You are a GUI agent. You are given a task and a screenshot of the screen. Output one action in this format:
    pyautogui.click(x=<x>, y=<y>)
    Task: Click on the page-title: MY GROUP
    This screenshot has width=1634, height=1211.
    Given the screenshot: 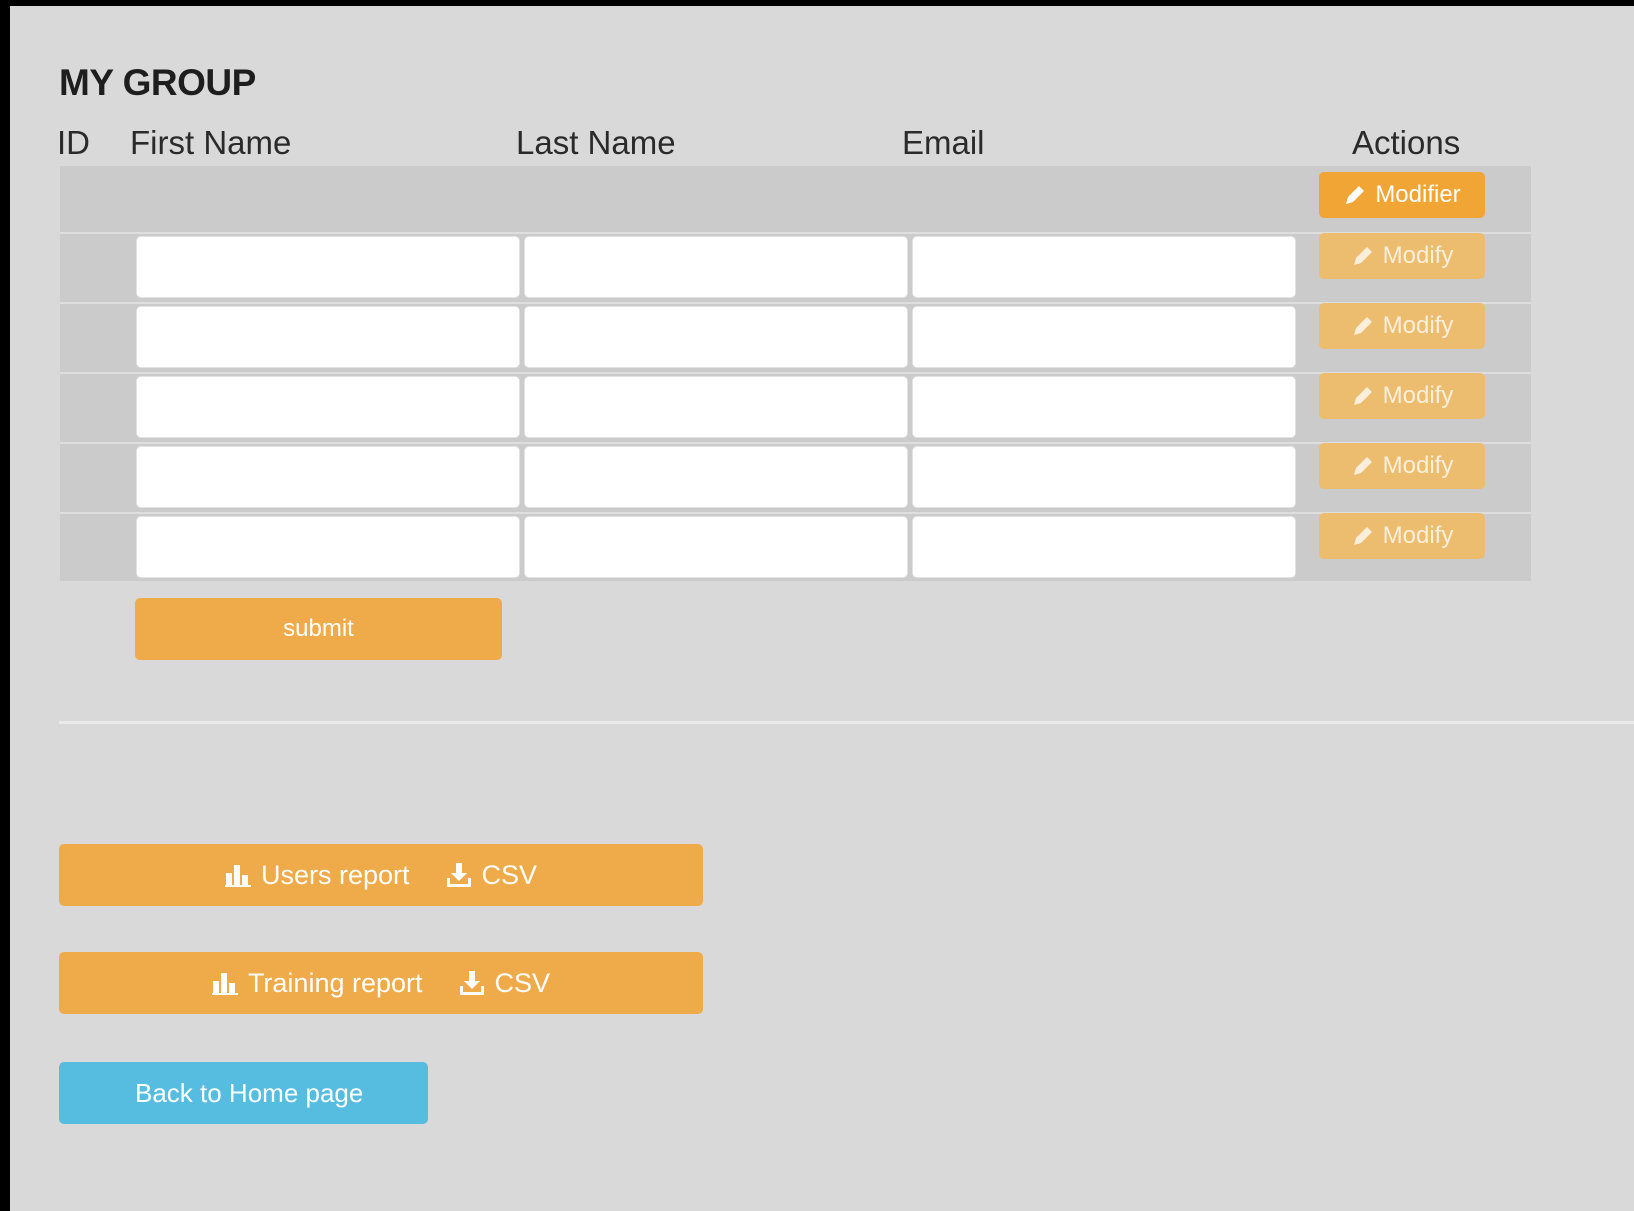 What is the action you would take?
    pyautogui.click(x=157, y=82)
    